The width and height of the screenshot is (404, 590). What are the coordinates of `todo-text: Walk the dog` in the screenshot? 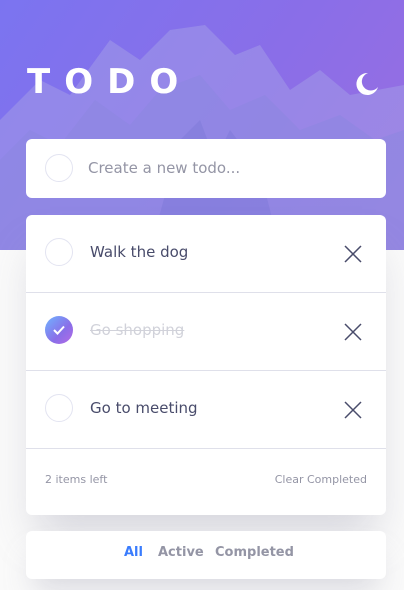 It's located at (139, 252).